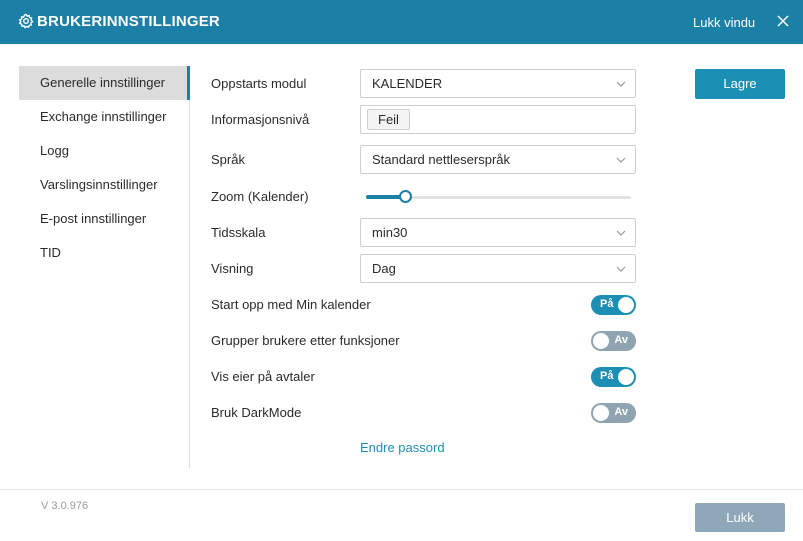 The height and width of the screenshot is (541, 803). What do you see at coordinates (104, 151) in the screenshot?
I see `sidebar-item-log: Logg` at bounding box center [104, 151].